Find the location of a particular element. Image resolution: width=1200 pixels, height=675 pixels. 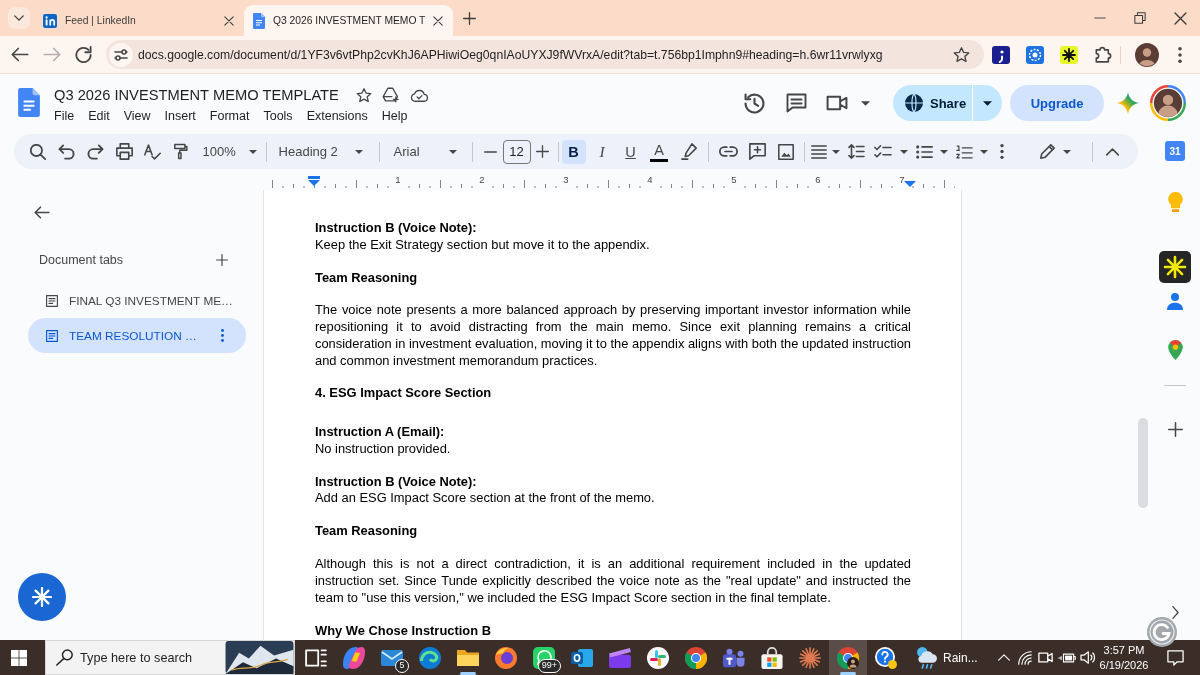

line-spacing-icon is located at coordinates (856, 151).